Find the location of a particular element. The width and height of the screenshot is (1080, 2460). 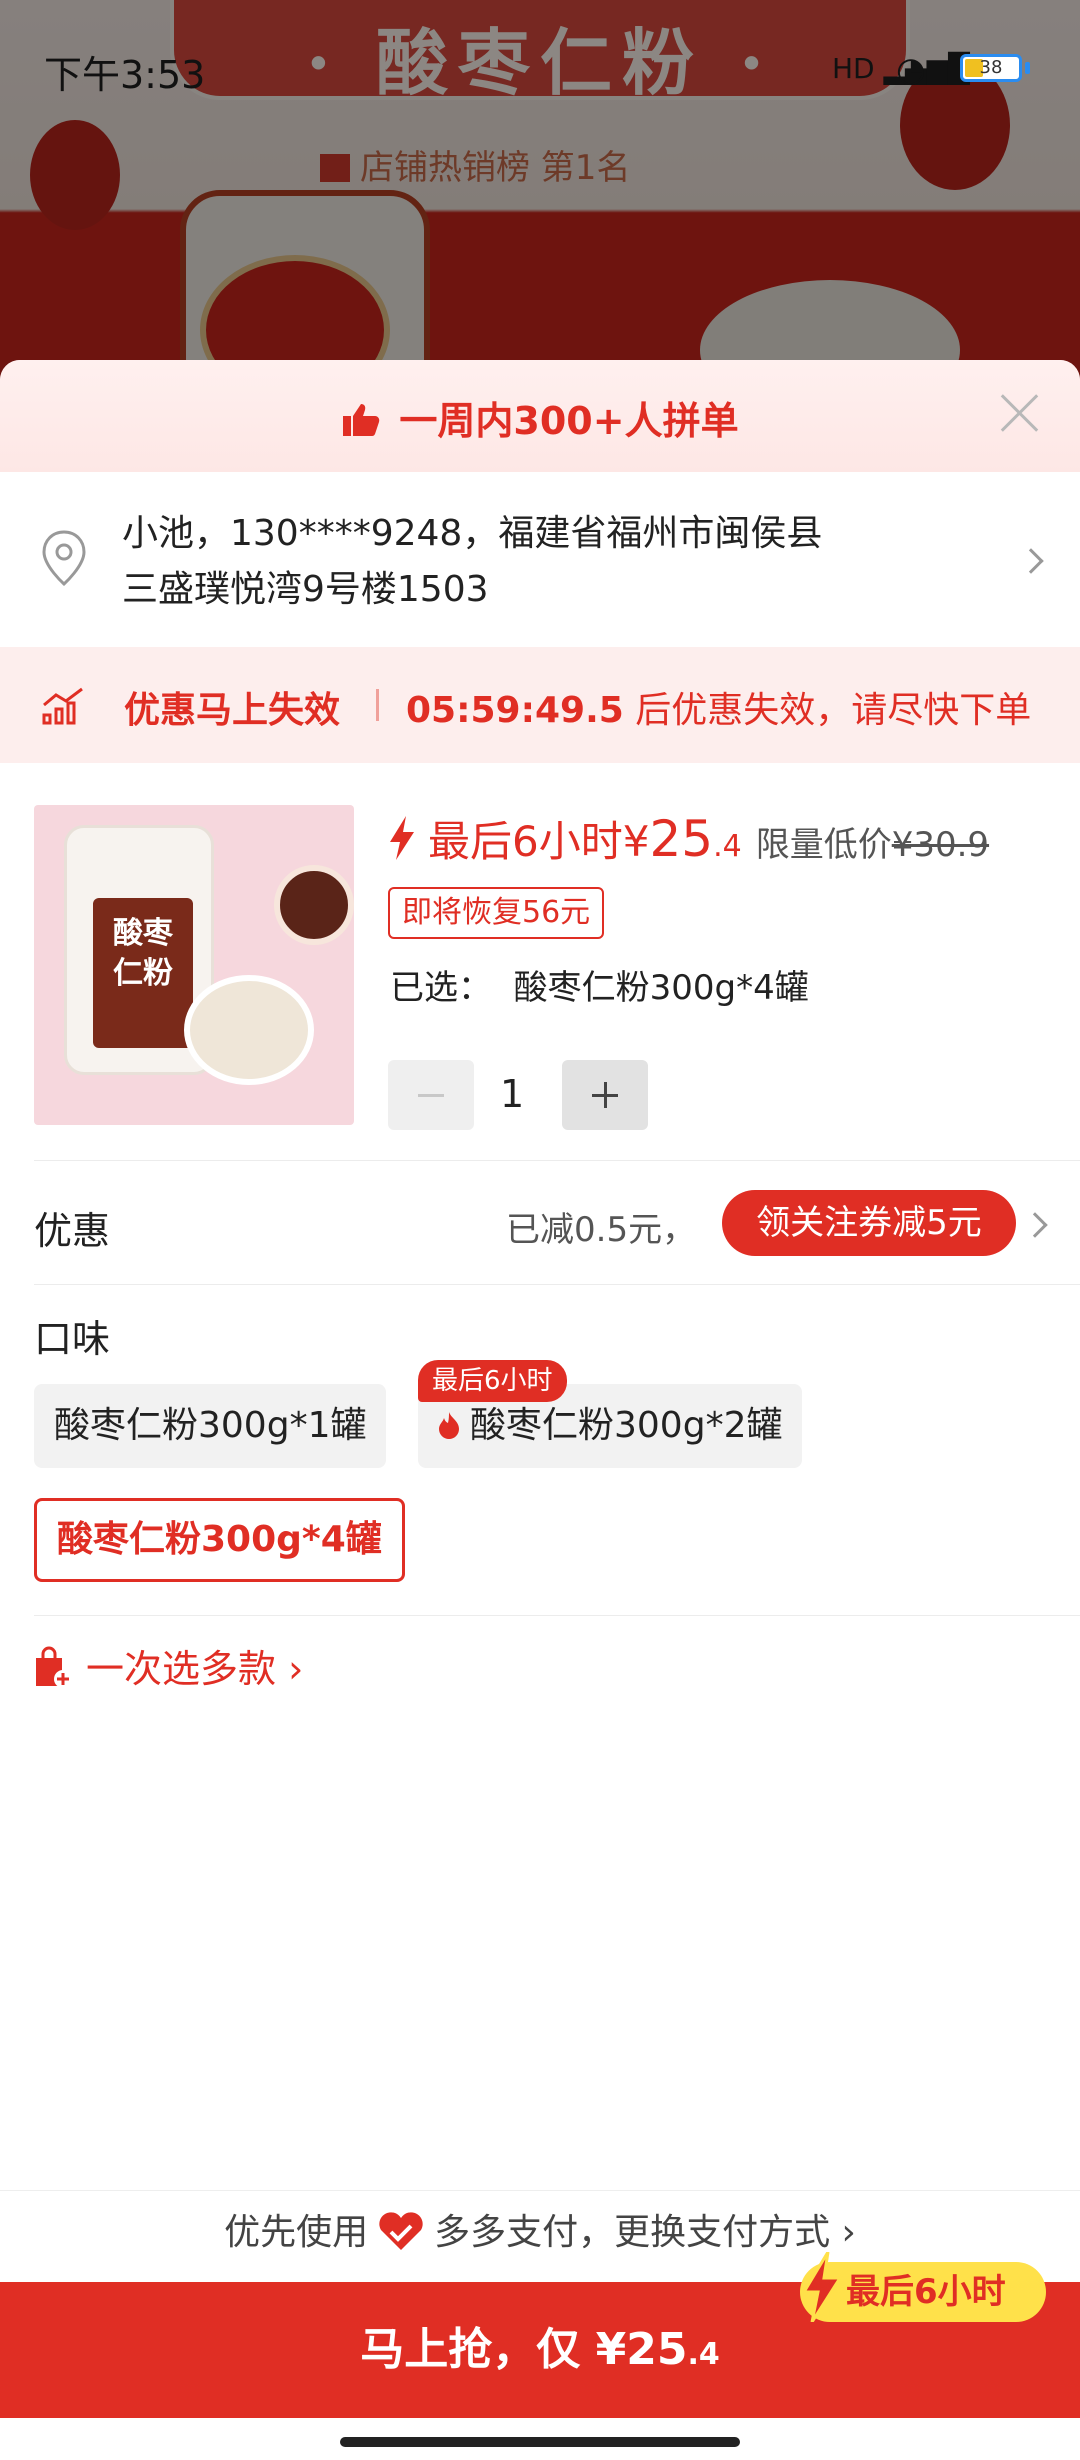

home-indicator is located at coordinates (540, 2442).